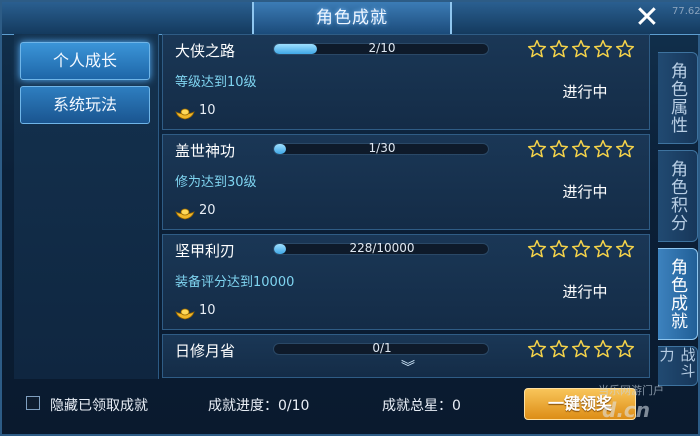 The height and width of the screenshot is (436, 700). Describe the element at coordinates (205, 151) in the screenshot. I see `achievement-name: 盖世神功` at that location.